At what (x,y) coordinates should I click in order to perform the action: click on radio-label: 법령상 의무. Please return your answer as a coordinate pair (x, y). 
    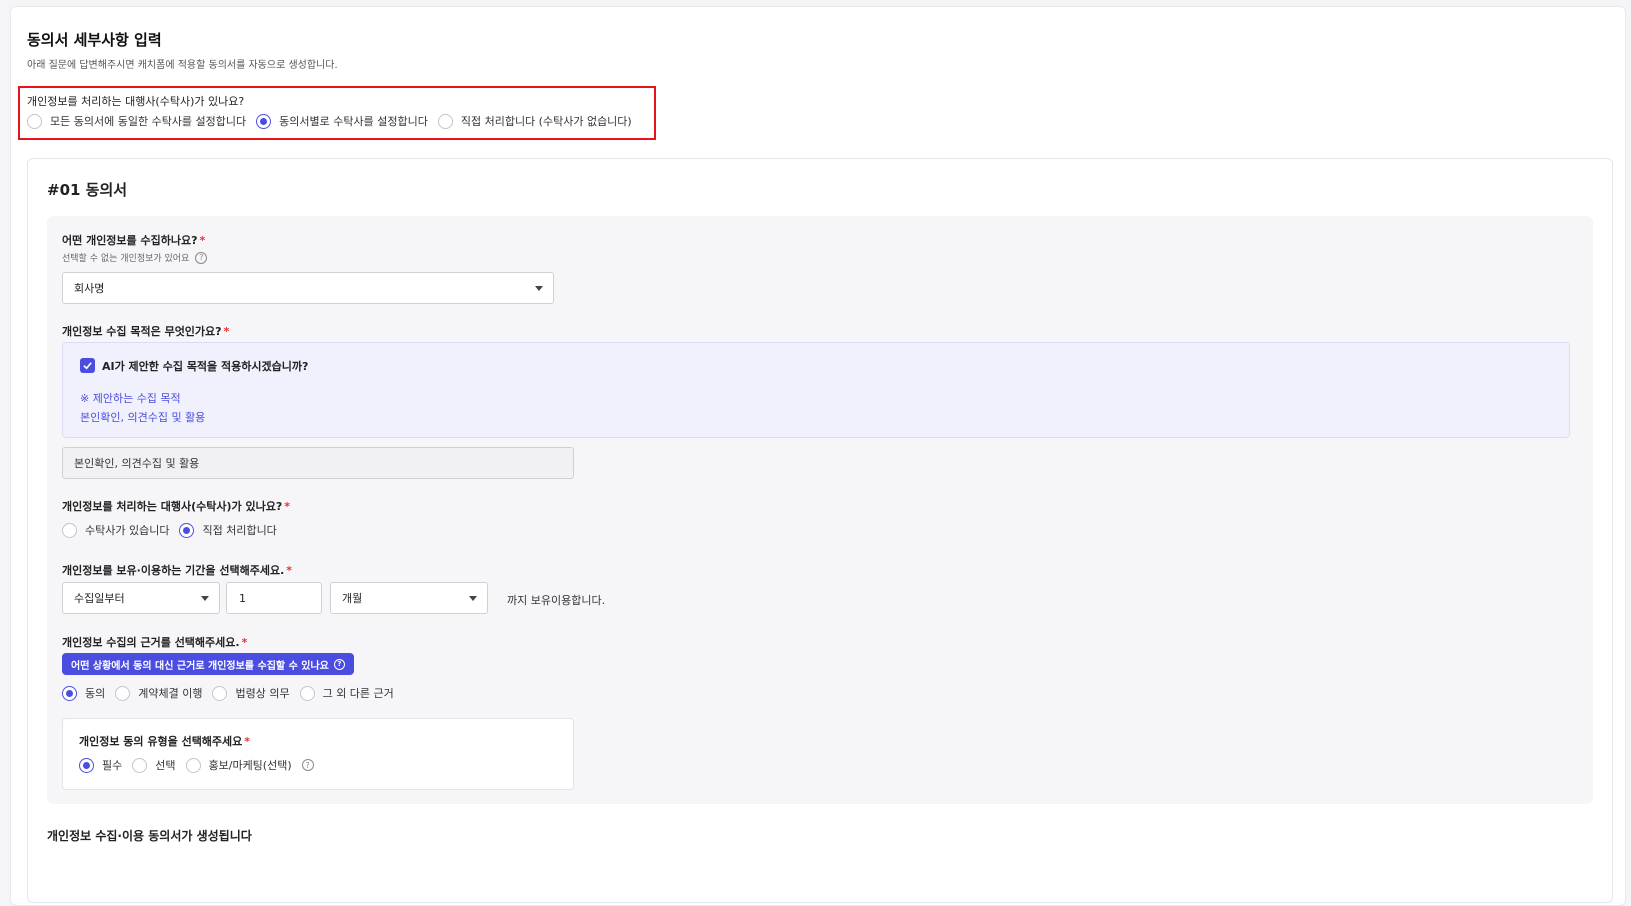
    Looking at the image, I should click on (262, 693).